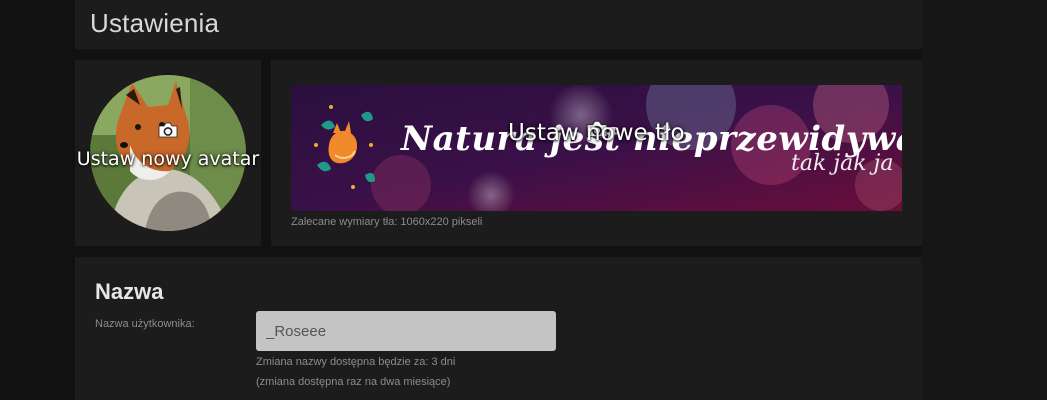 The height and width of the screenshot is (400, 1047). Describe the element at coordinates (168, 159) in the screenshot. I see `set-avatar-label: Ustaw nowy avatar` at that location.